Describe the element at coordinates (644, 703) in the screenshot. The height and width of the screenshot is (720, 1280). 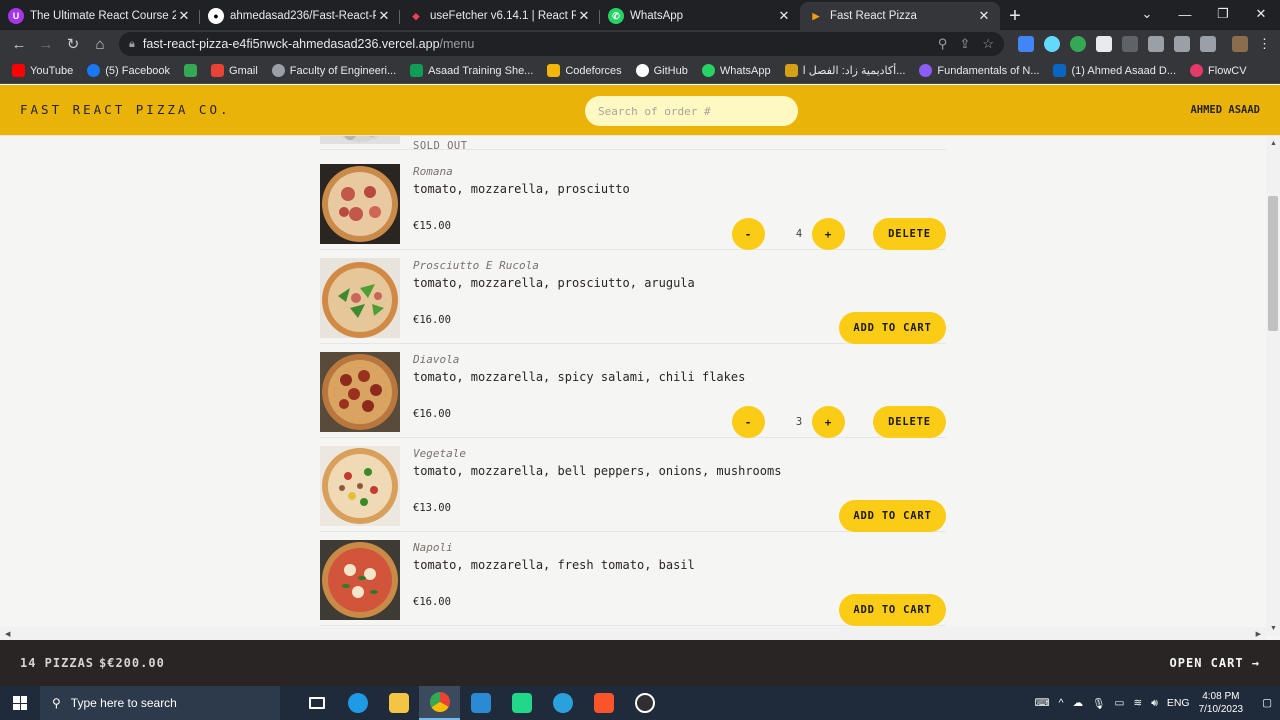
I see `obs-icon` at that location.